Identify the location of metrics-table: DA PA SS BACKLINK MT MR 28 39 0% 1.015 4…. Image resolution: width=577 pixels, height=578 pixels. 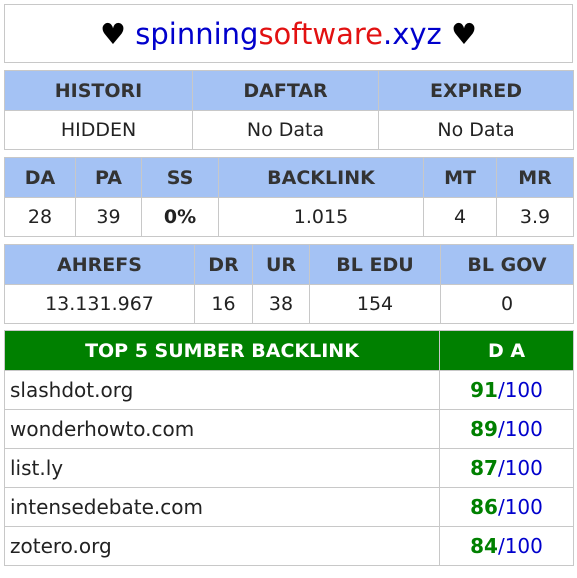
(289, 197).